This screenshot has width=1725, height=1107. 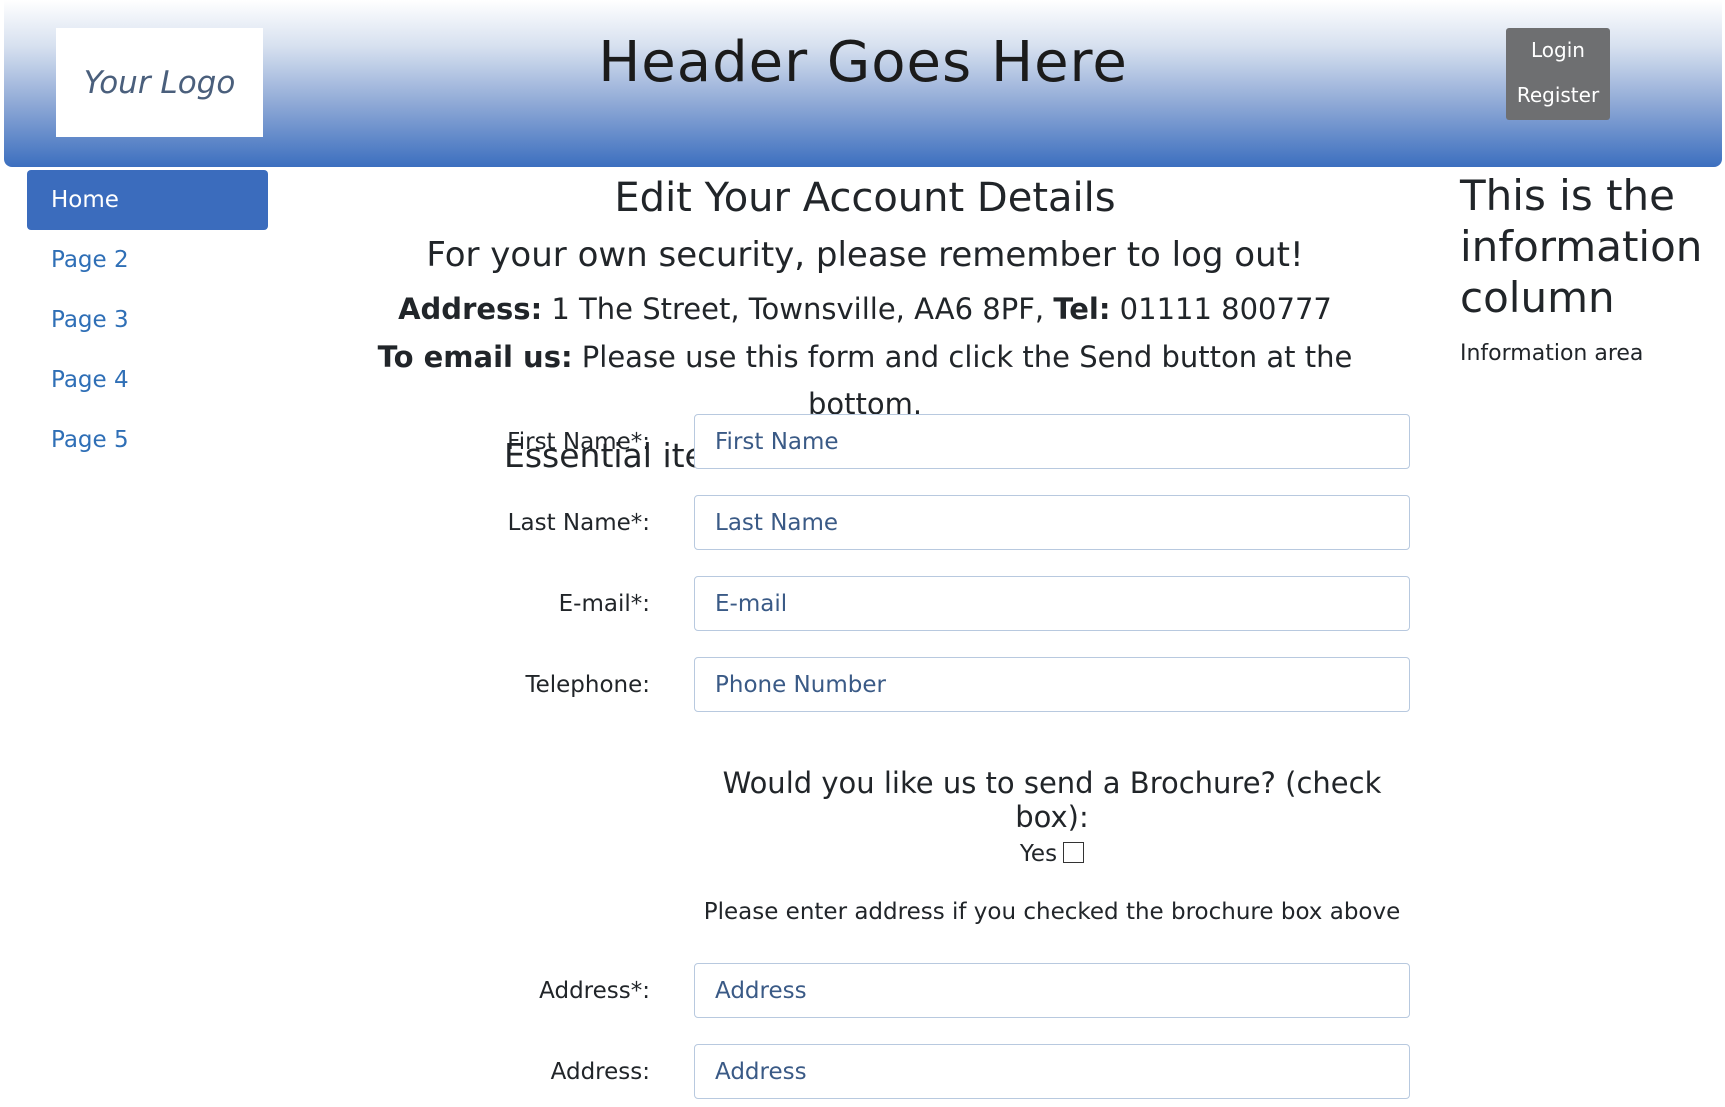 I want to click on address2-row: Address:, so click(x=862, y=1072).